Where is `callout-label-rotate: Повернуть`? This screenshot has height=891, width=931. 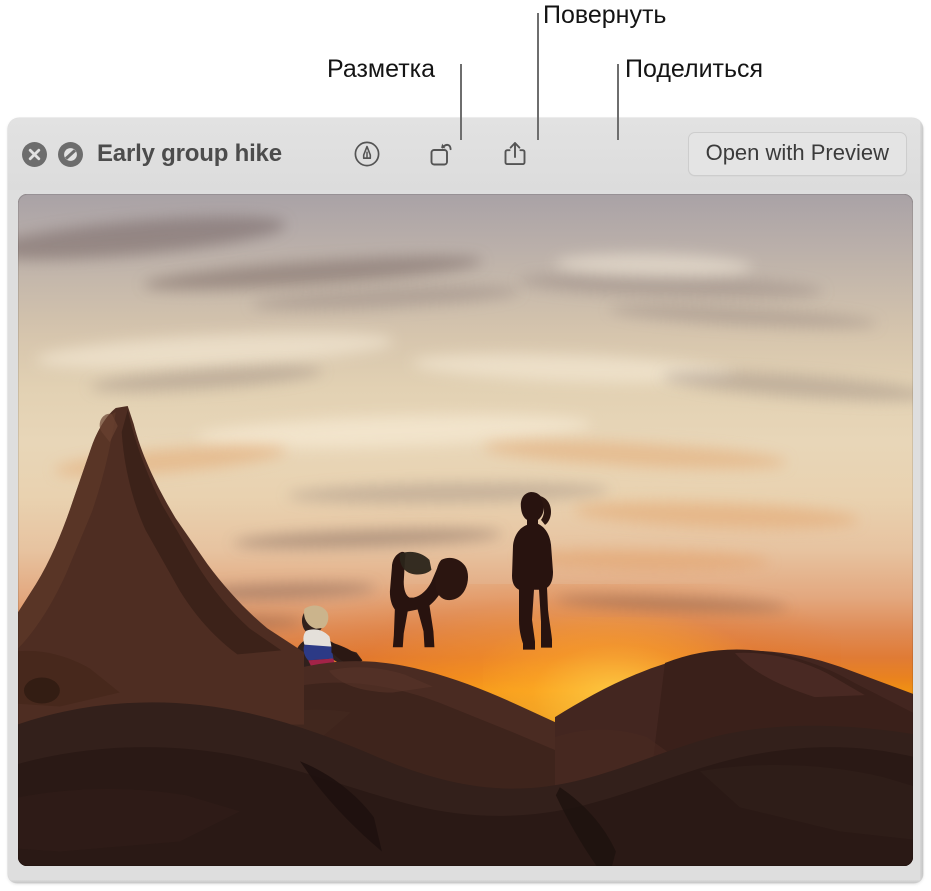 callout-label-rotate: Повернуть is located at coordinates (605, 15).